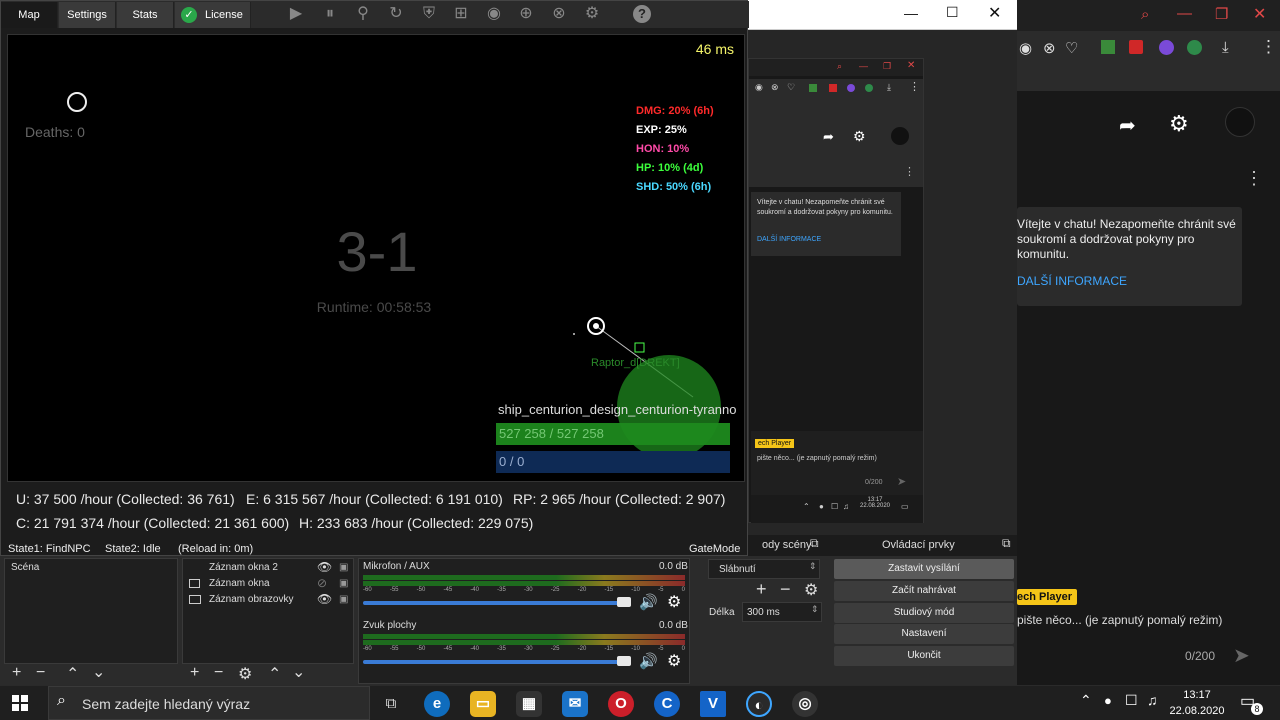  What do you see at coordinates (713, 704) in the screenshot?
I see `app-v-icon: V` at bounding box center [713, 704].